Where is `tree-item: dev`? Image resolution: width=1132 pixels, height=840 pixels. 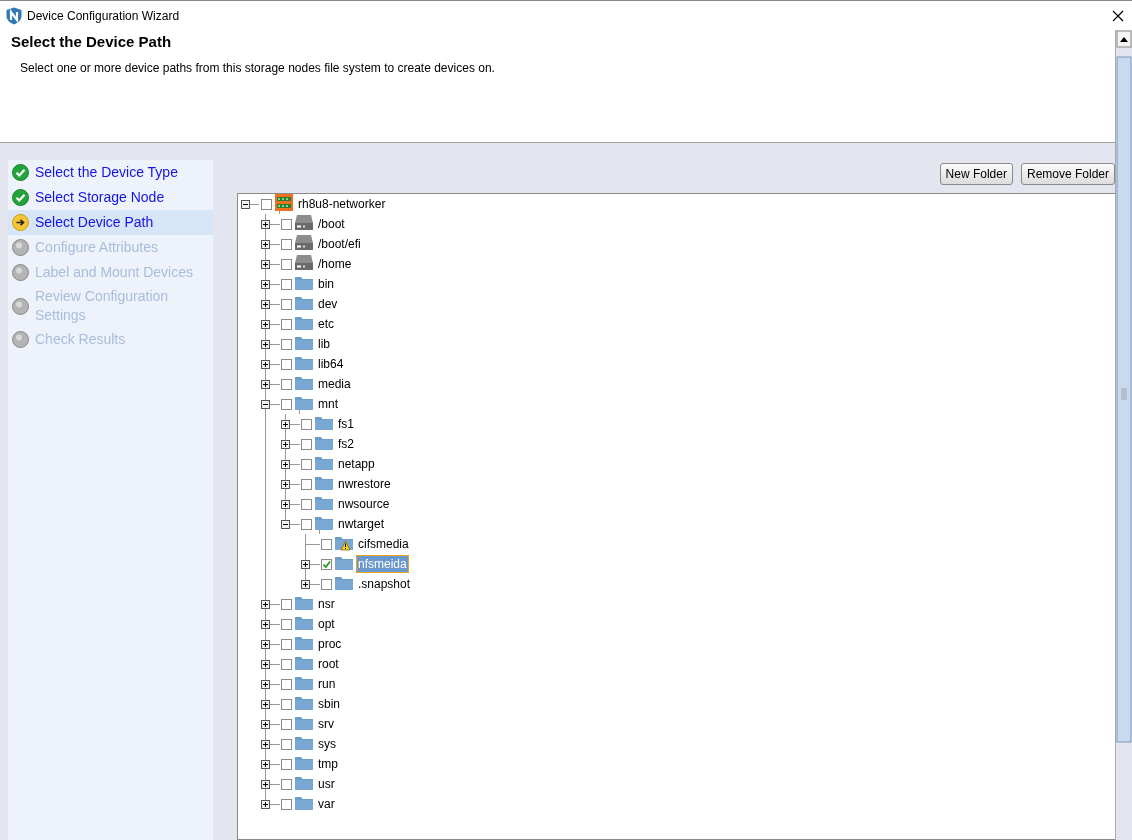 tree-item: dev is located at coordinates (328, 304).